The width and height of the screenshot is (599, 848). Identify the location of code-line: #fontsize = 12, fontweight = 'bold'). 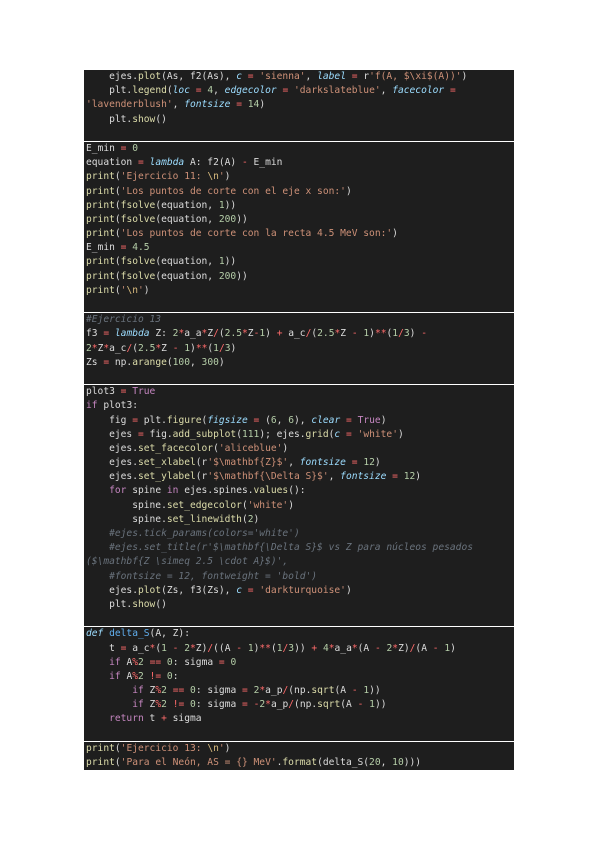
(213, 576).